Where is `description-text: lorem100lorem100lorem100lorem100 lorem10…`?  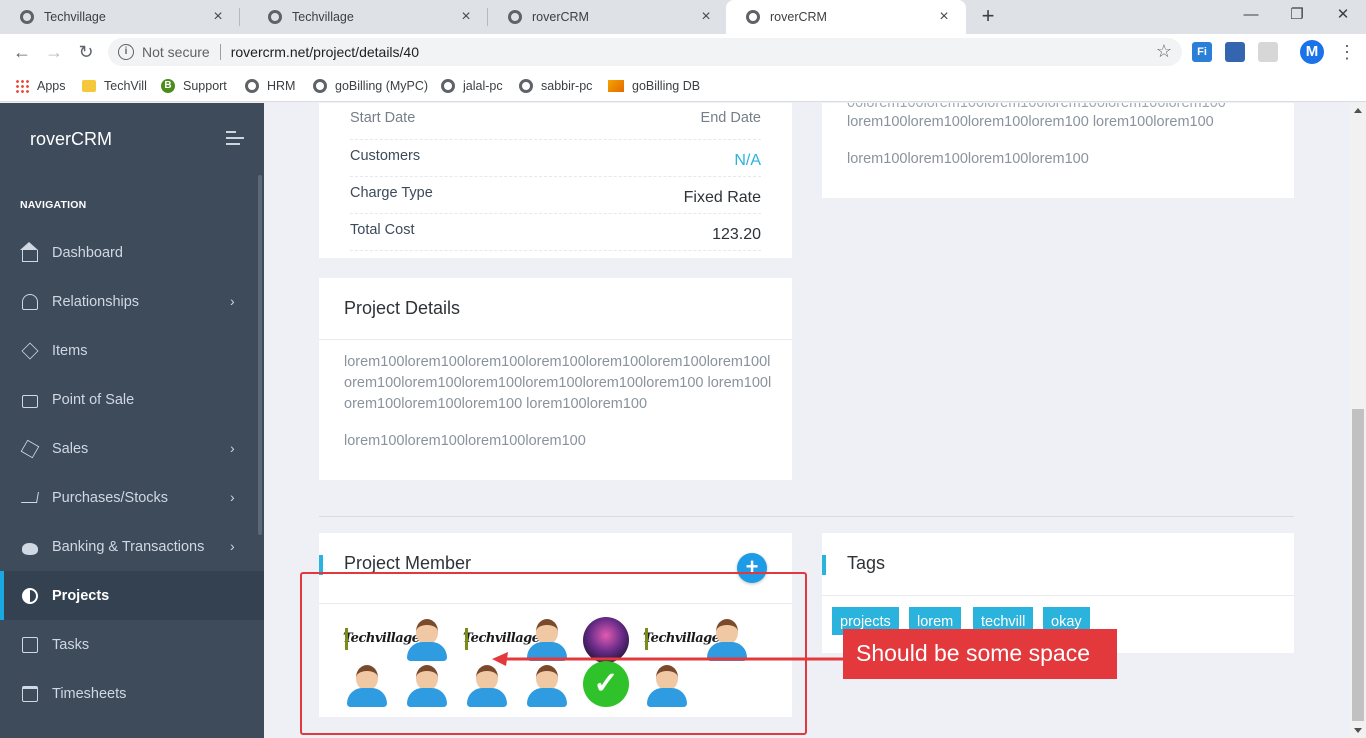 description-text: lorem100lorem100lorem100lorem100 lorem10… is located at coordinates (1030, 122).